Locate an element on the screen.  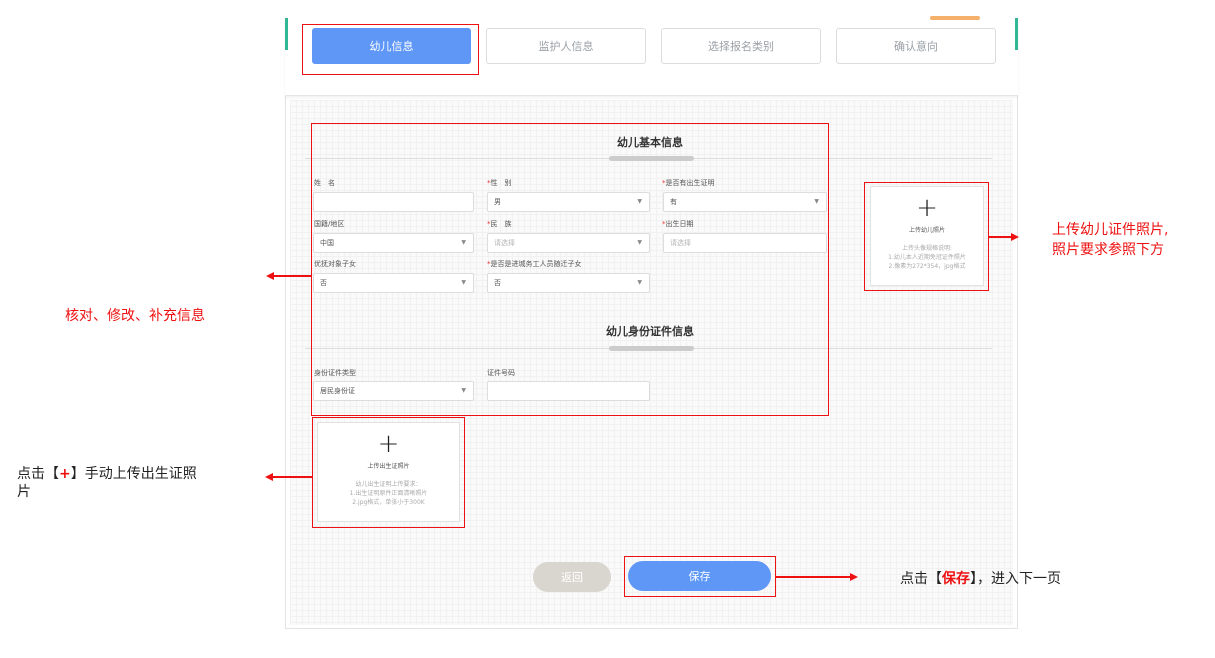
highlight-save is located at coordinates (700, 576).